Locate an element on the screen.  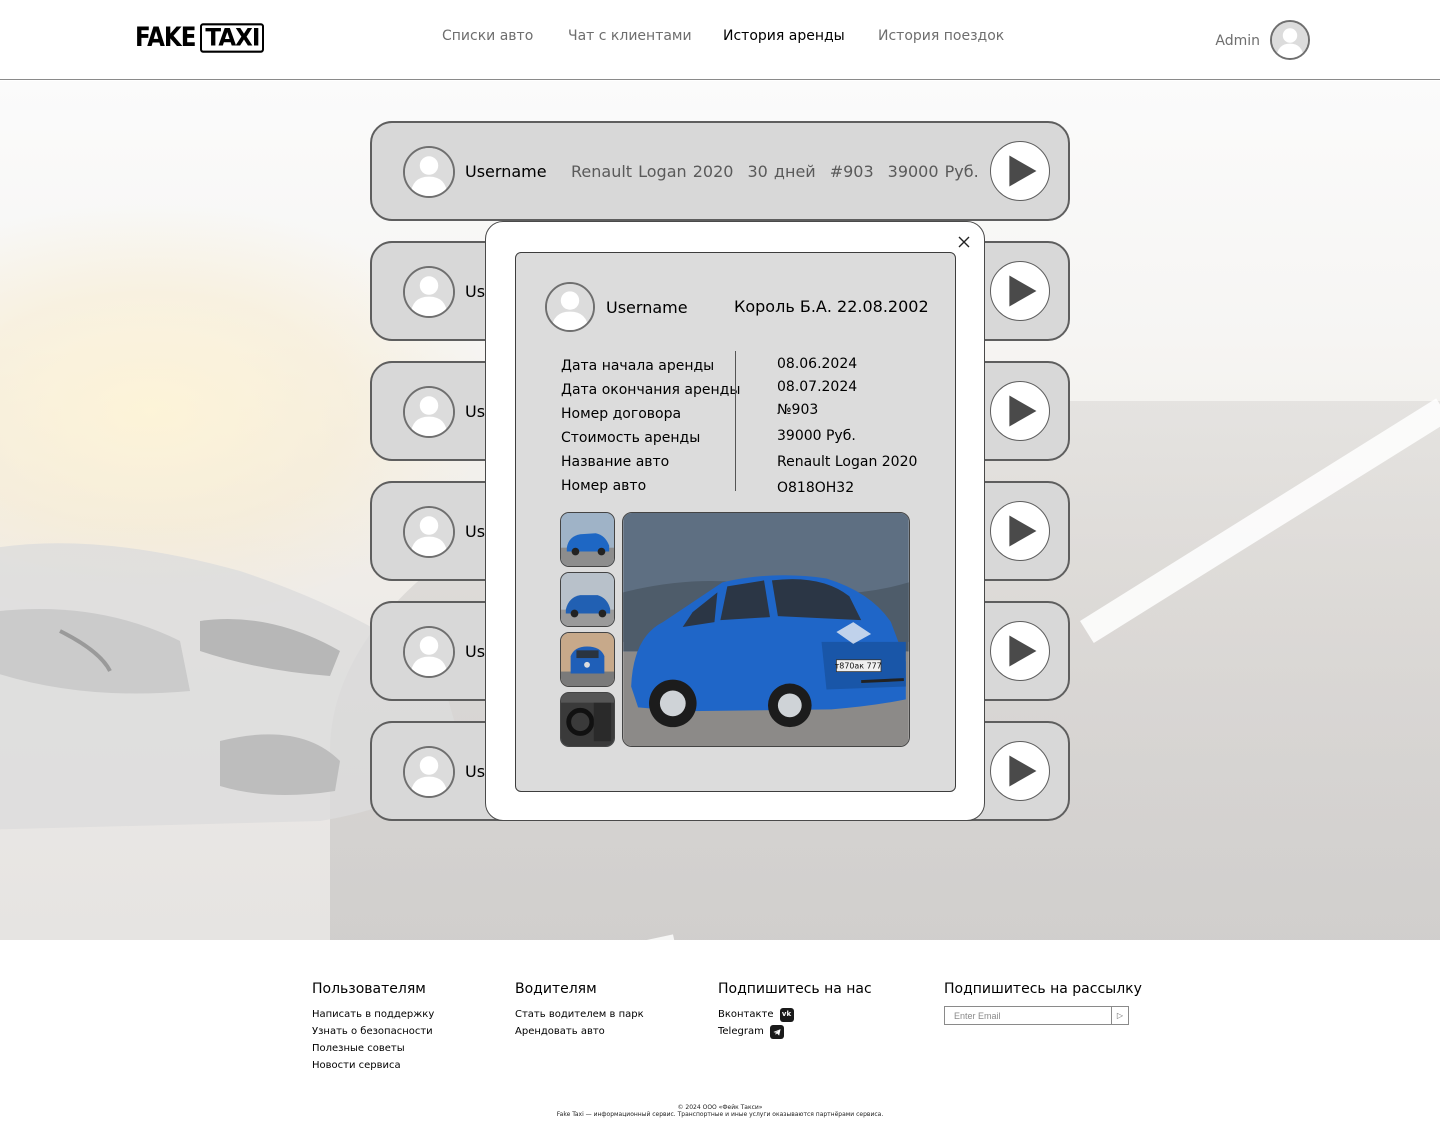
value-rental-cost: 39000 Руб. is located at coordinates (816, 436).